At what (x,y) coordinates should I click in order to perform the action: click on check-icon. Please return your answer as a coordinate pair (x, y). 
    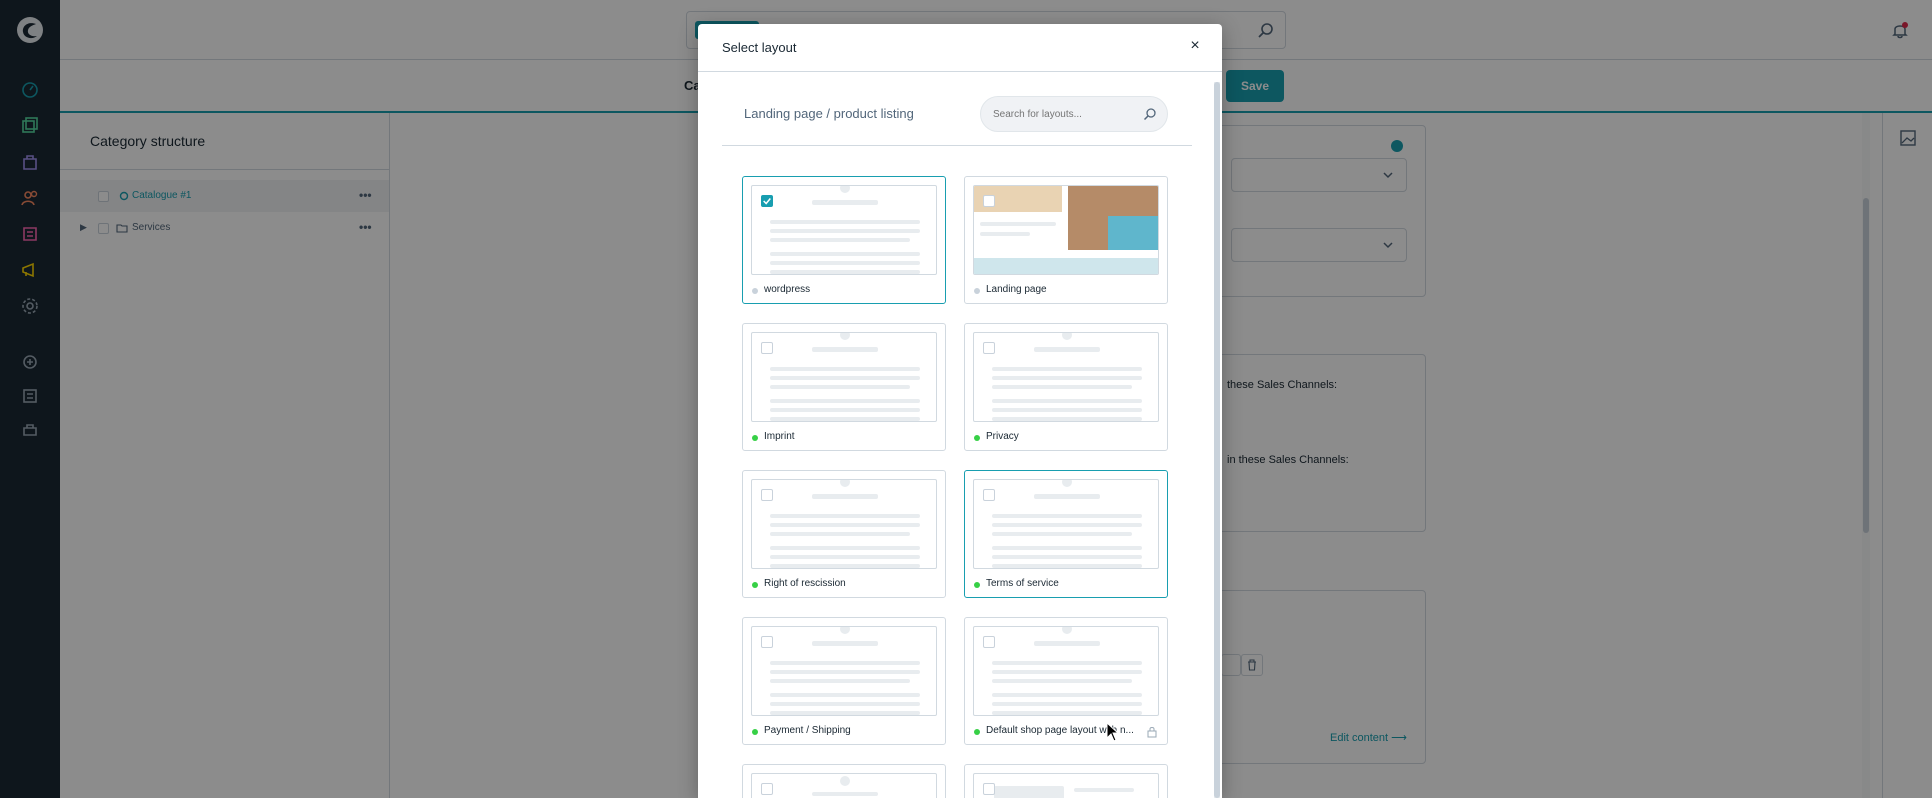
    Looking at the image, I should click on (767, 201).